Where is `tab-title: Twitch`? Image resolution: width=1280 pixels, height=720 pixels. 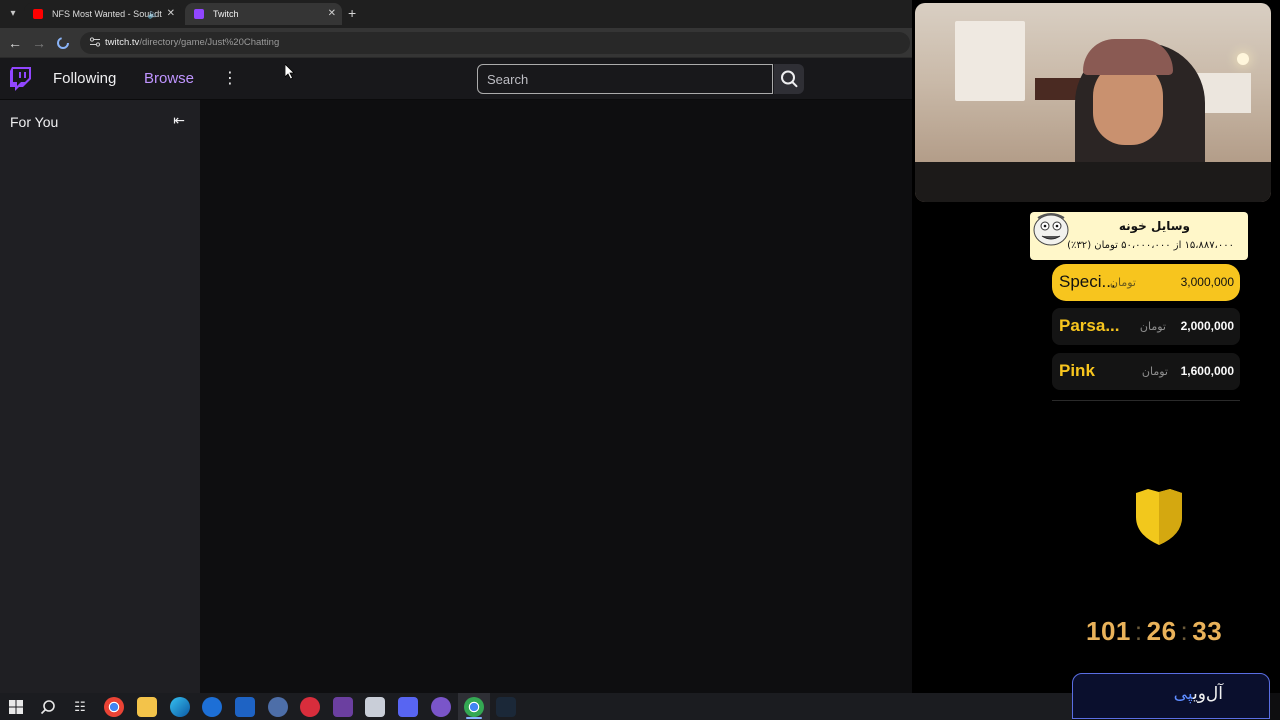
tab-title: Twitch is located at coordinates (226, 14).